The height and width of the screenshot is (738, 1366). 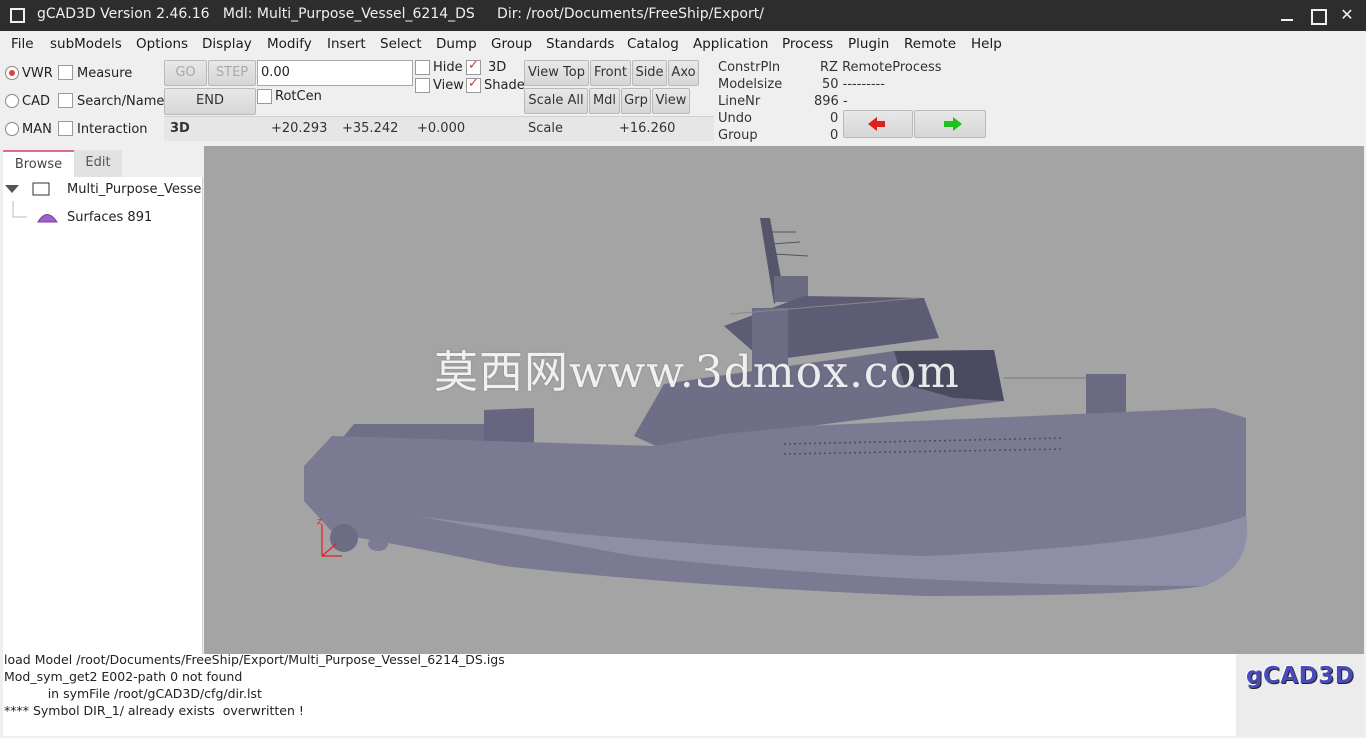 What do you see at coordinates (36, 101) in the screenshot?
I see `mode-cad-label: CAD` at bounding box center [36, 101].